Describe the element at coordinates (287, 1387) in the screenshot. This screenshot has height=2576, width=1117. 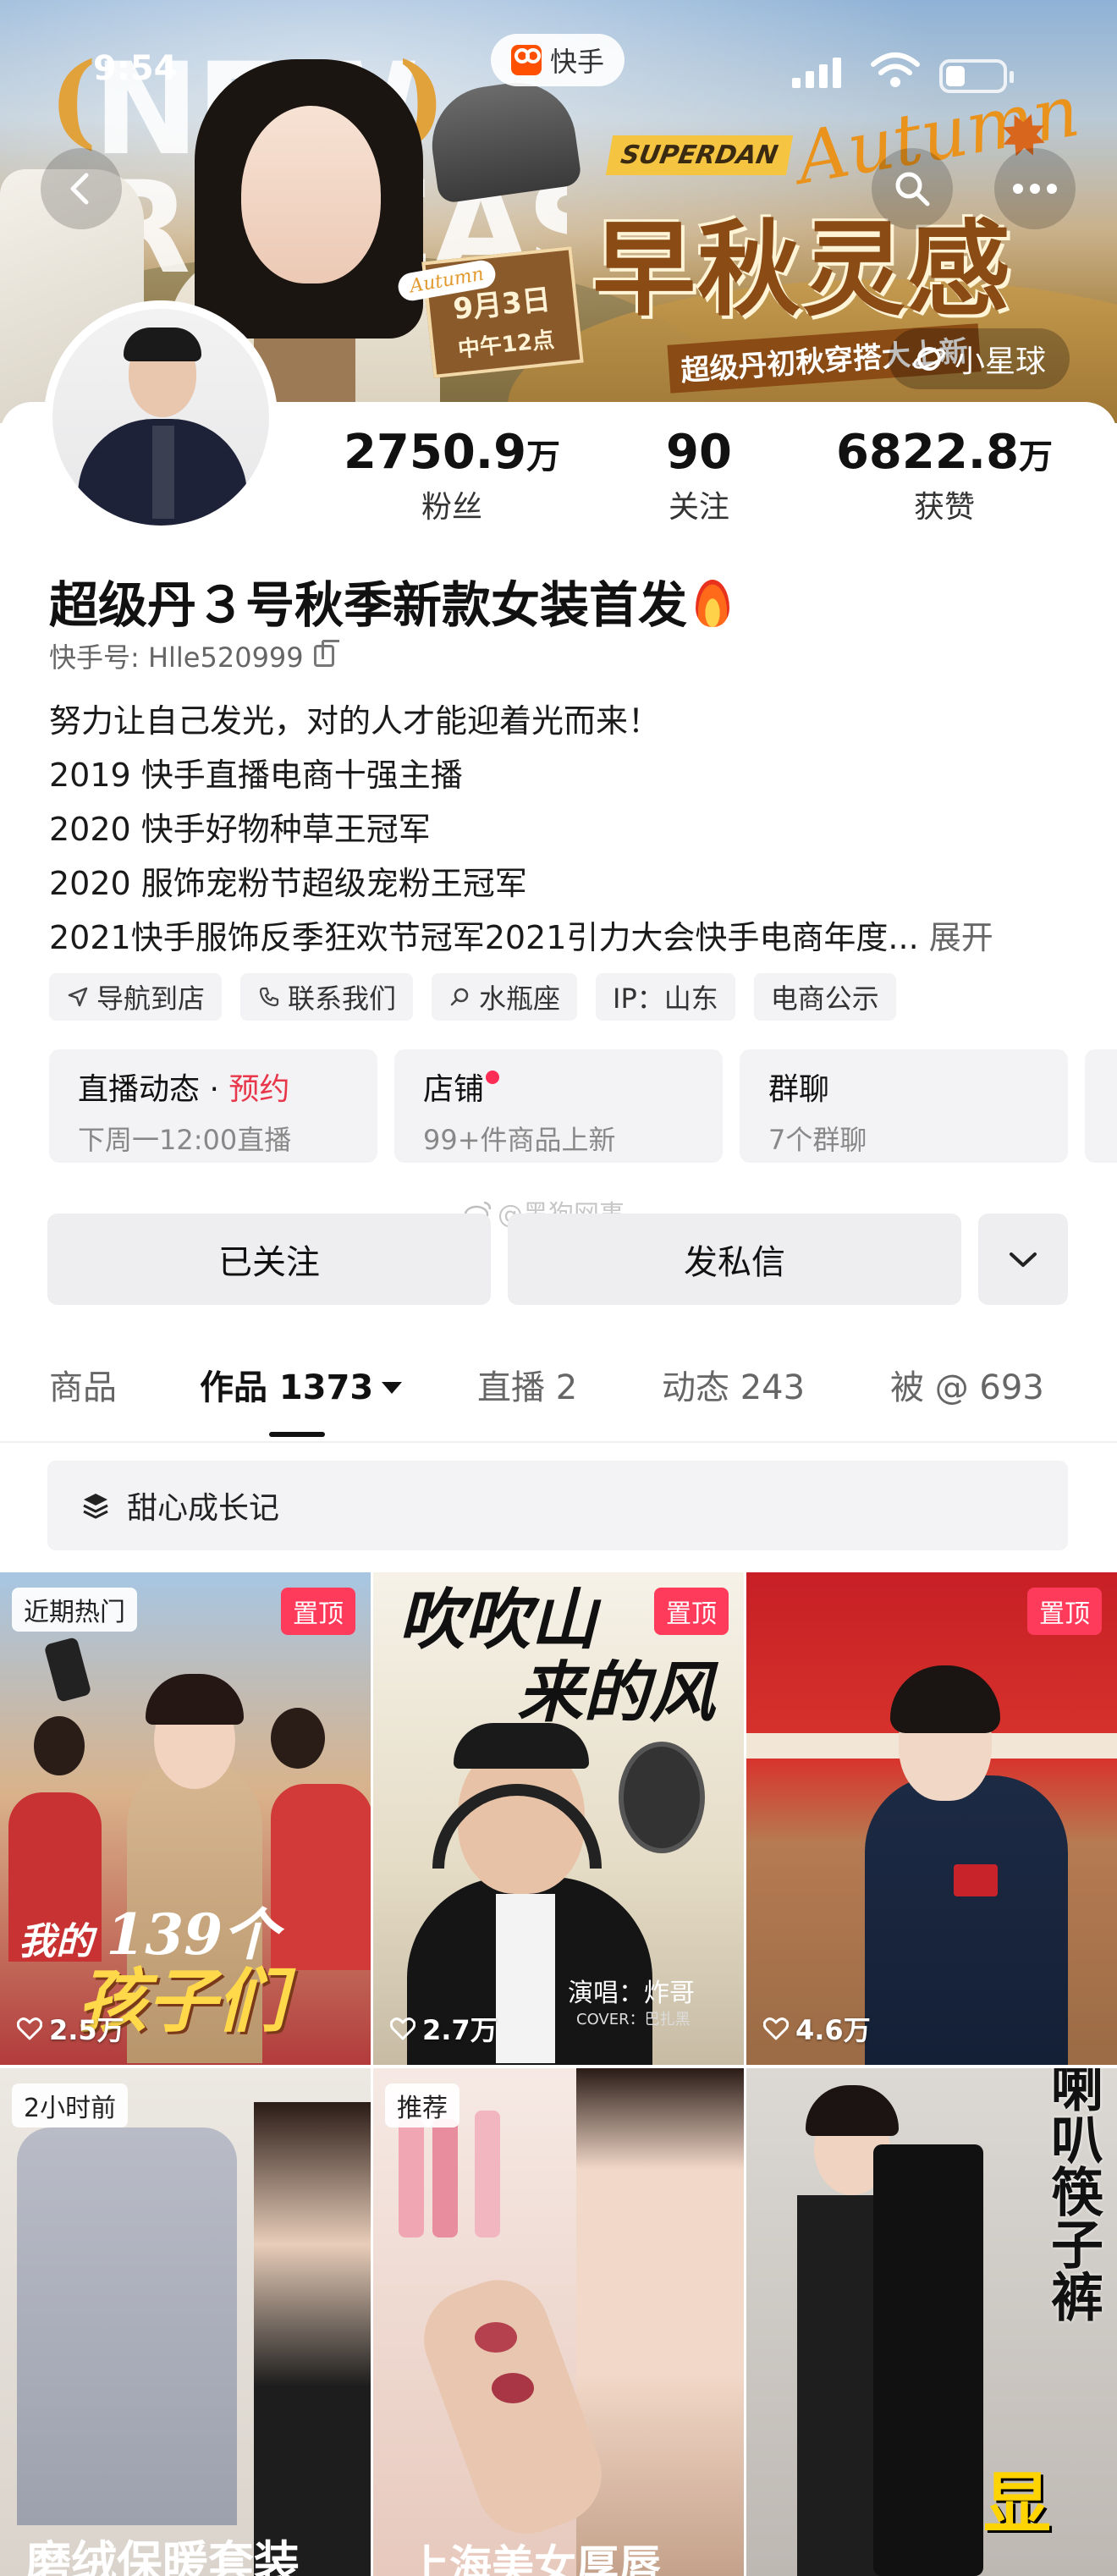
I see `tab-works-label: 作品 1373` at that location.